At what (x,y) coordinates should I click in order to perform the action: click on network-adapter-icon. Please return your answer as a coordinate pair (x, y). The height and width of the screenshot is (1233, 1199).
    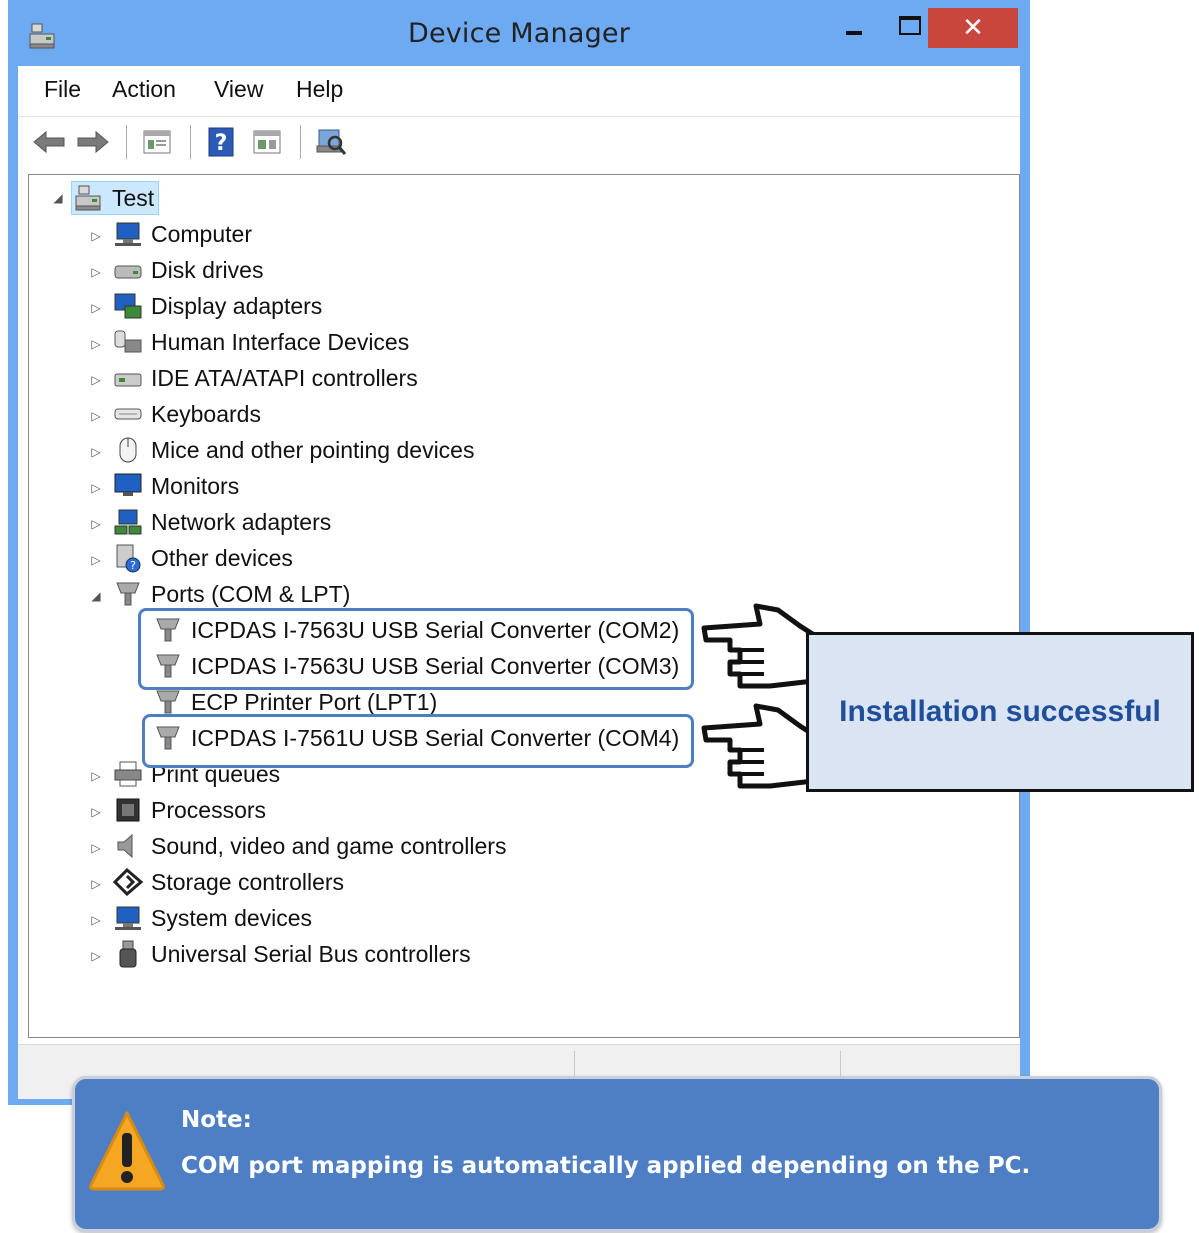
    Looking at the image, I should click on (128, 522).